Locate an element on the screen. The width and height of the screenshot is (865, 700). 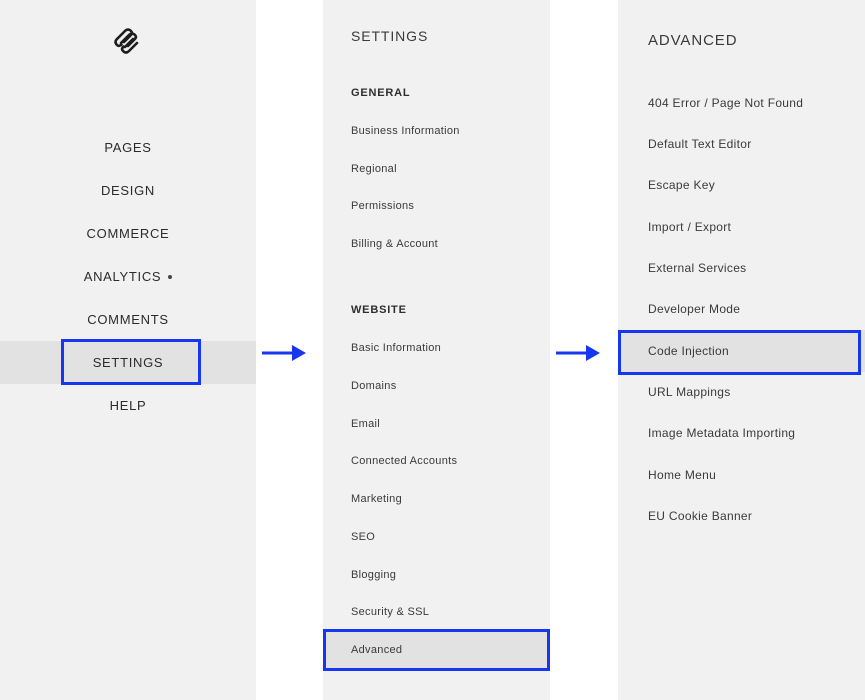
nav-item-pages: PAGES is located at coordinates (128, 147).